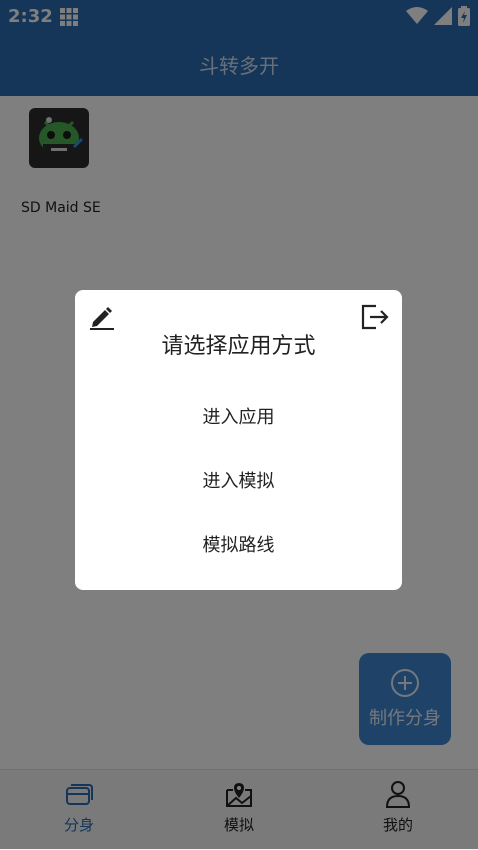  What do you see at coordinates (238, 482) in the screenshot?
I see `enter-simulate-option: 进入模拟` at bounding box center [238, 482].